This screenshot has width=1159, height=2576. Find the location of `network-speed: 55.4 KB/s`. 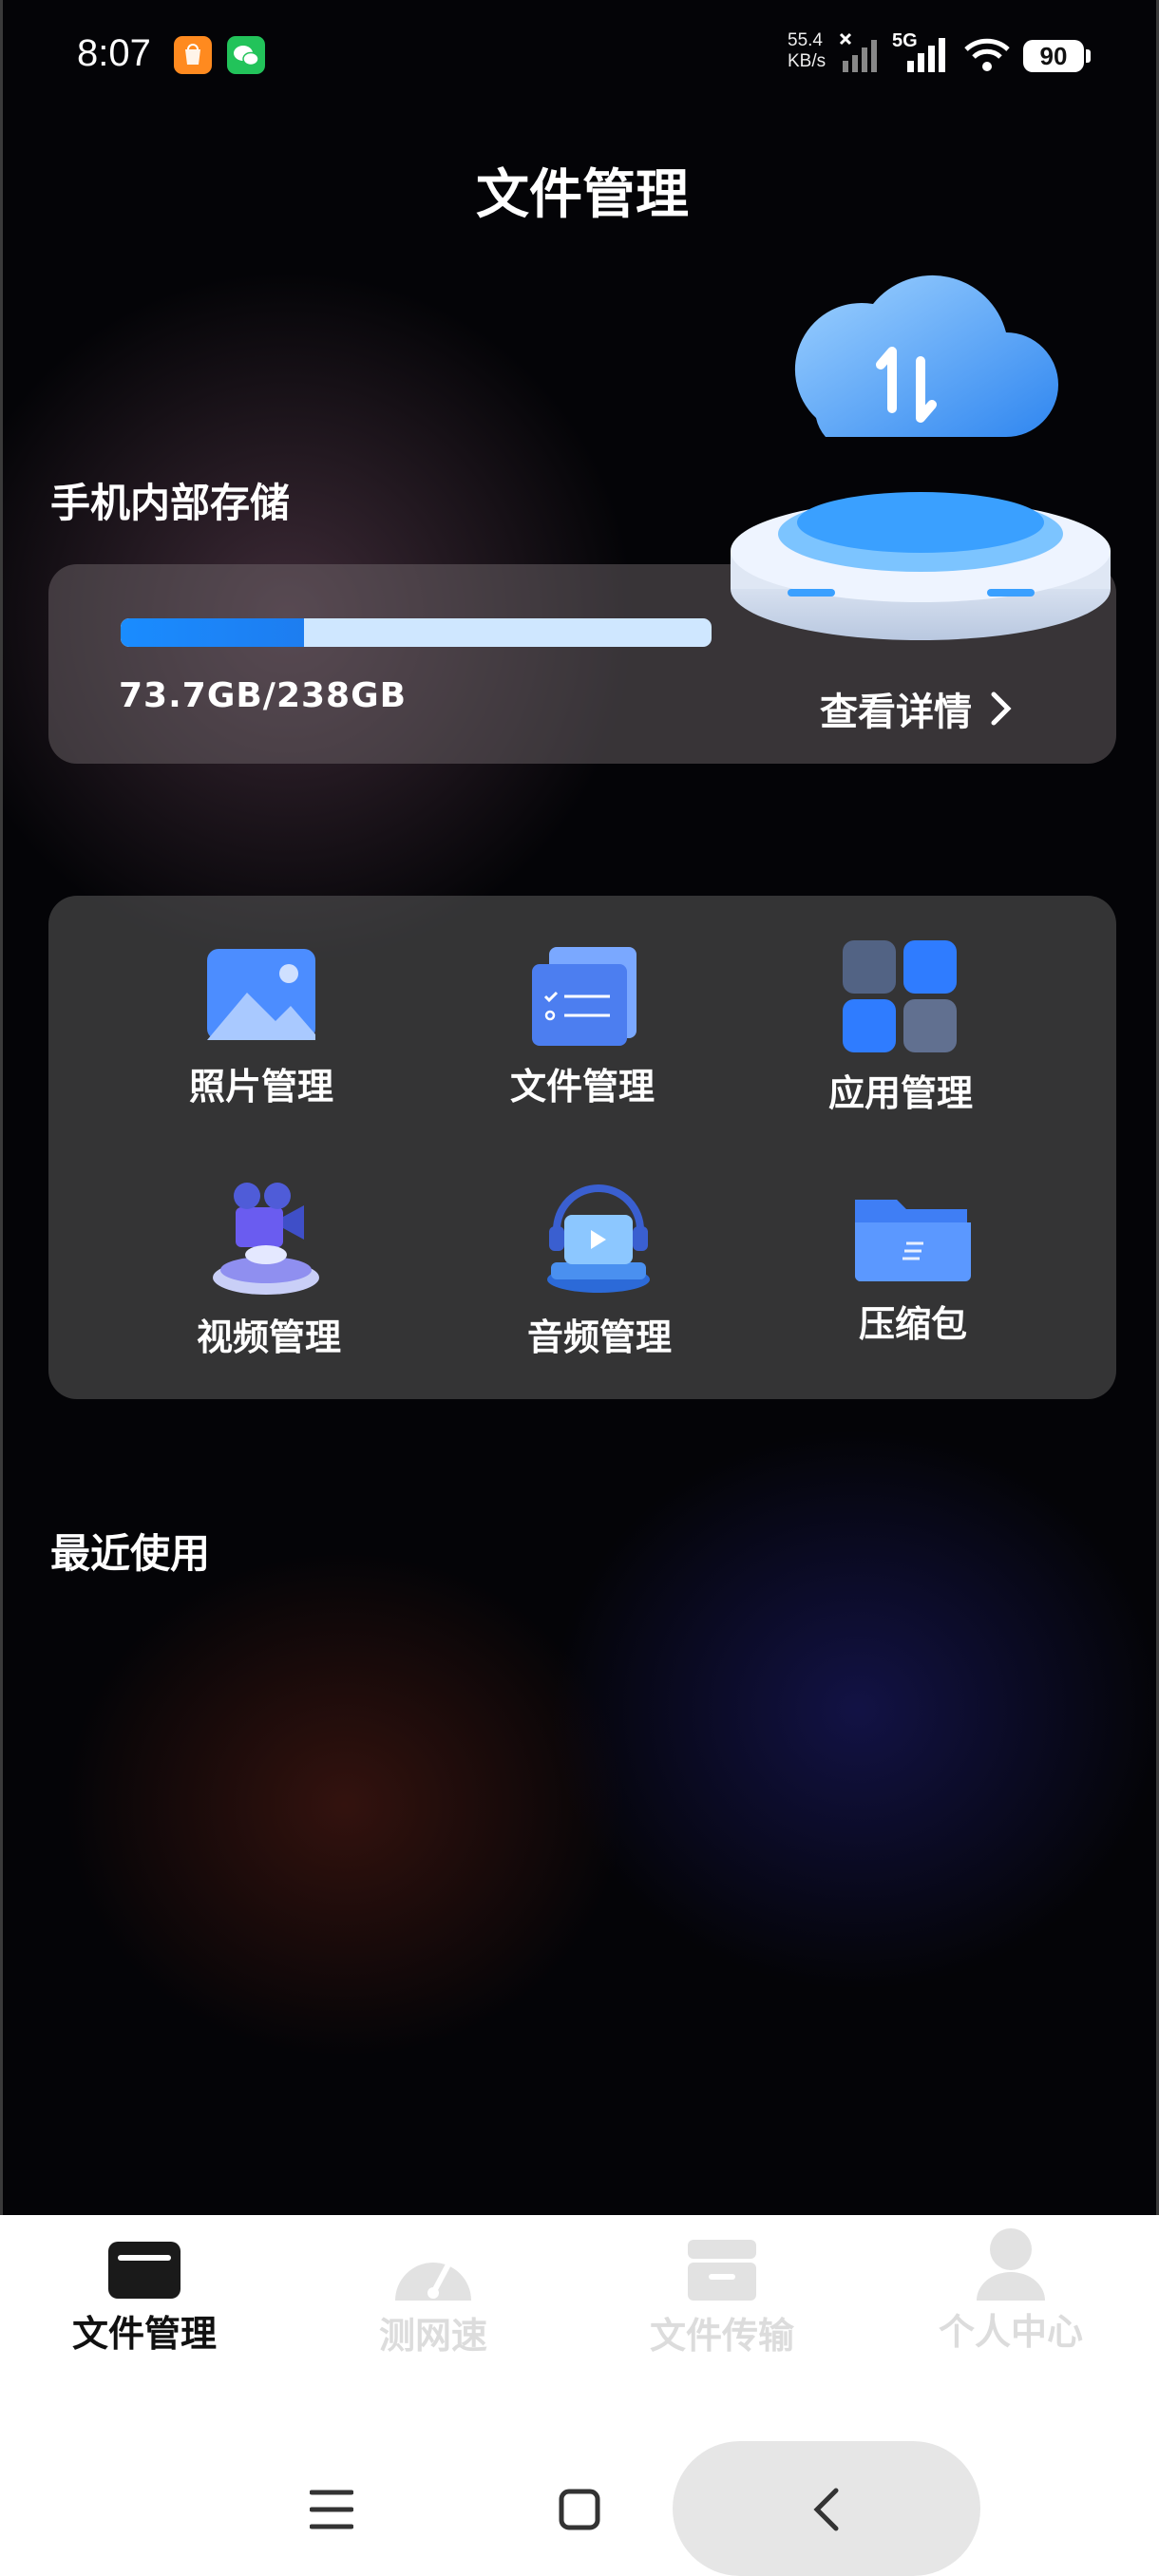

network-speed: 55.4 KB/s is located at coordinates (807, 51).